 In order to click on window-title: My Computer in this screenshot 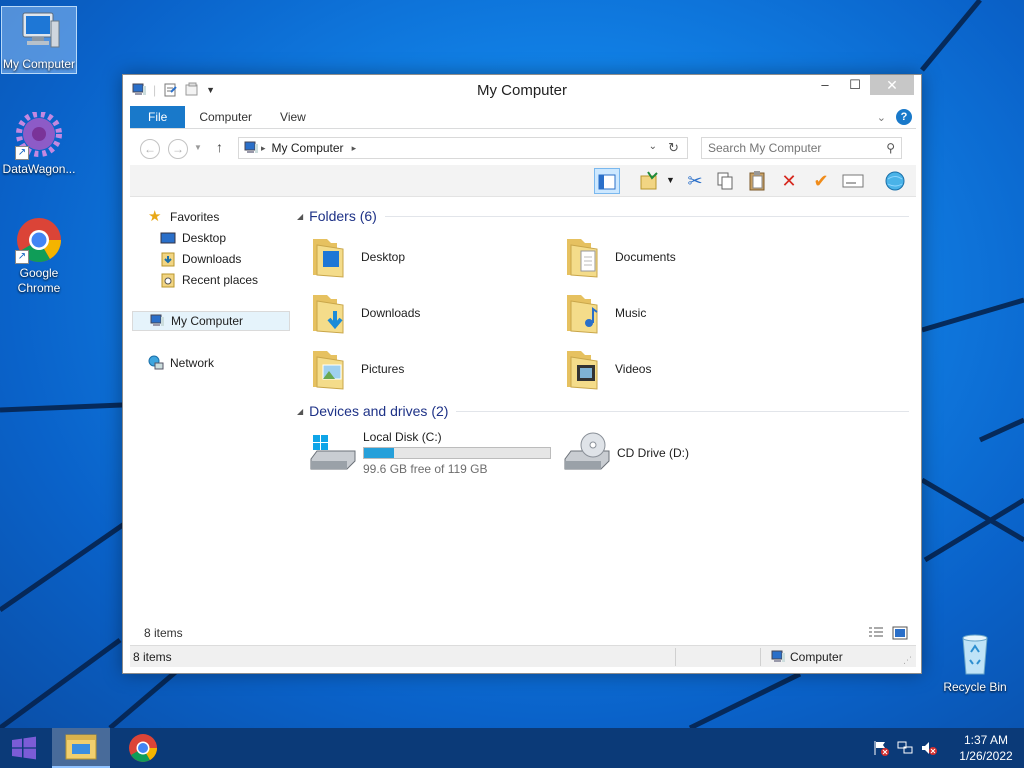, I will do `click(522, 90)`.